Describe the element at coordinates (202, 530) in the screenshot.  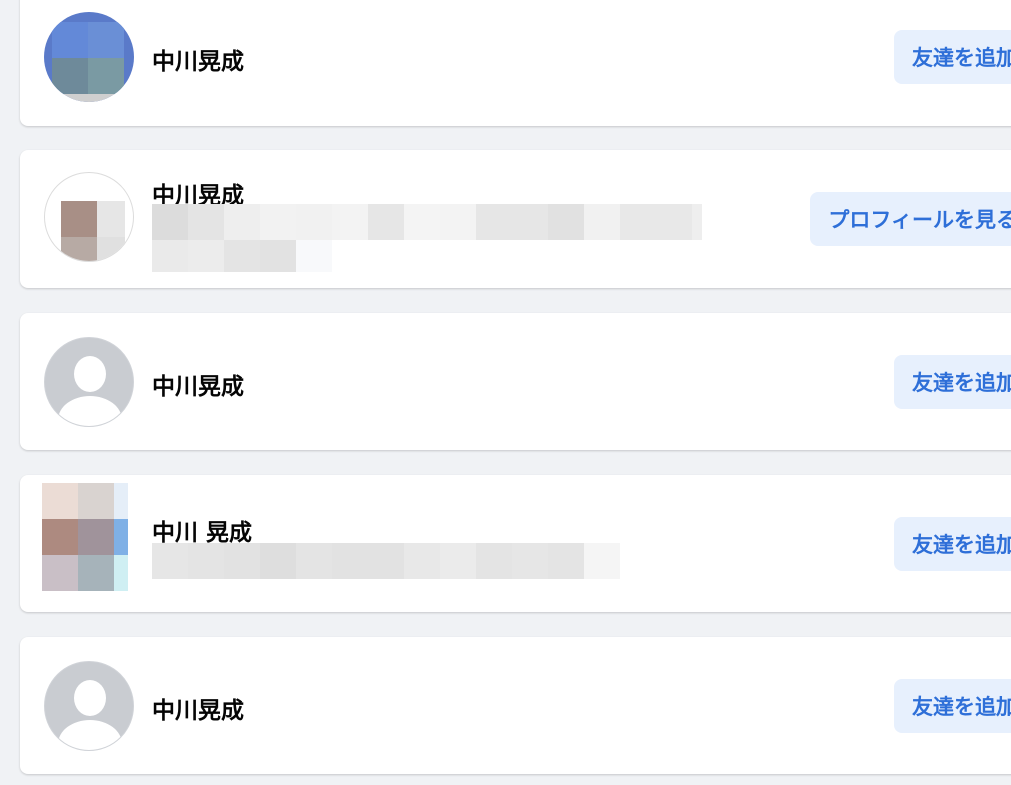
I see `person-name: 中川 晃成` at that location.